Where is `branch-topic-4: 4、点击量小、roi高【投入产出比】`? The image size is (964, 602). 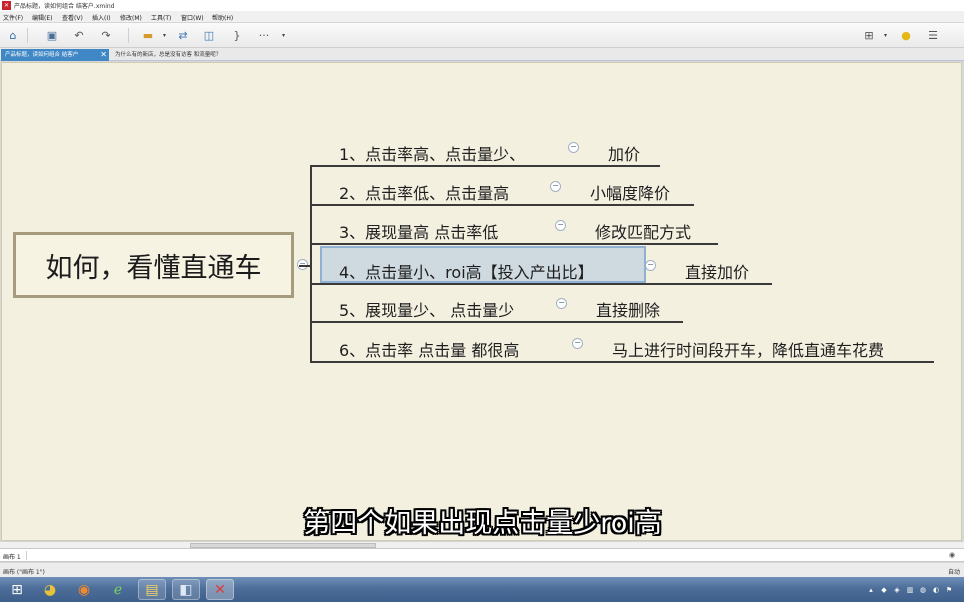
branch-topic-4: 4、点击量小、roi高【投入产出比】 is located at coordinates (466, 271).